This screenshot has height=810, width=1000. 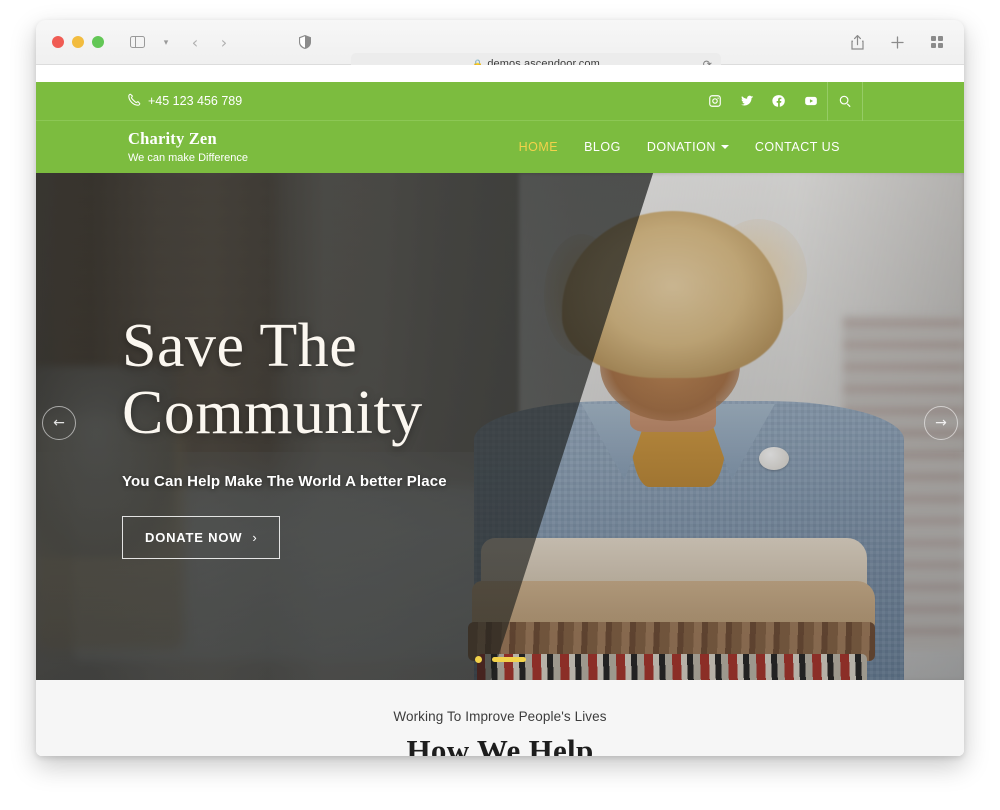 What do you see at coordinates (937, 42) in the screenshot?
I see `tab-overview-icon` at bounding box center [937, 42].